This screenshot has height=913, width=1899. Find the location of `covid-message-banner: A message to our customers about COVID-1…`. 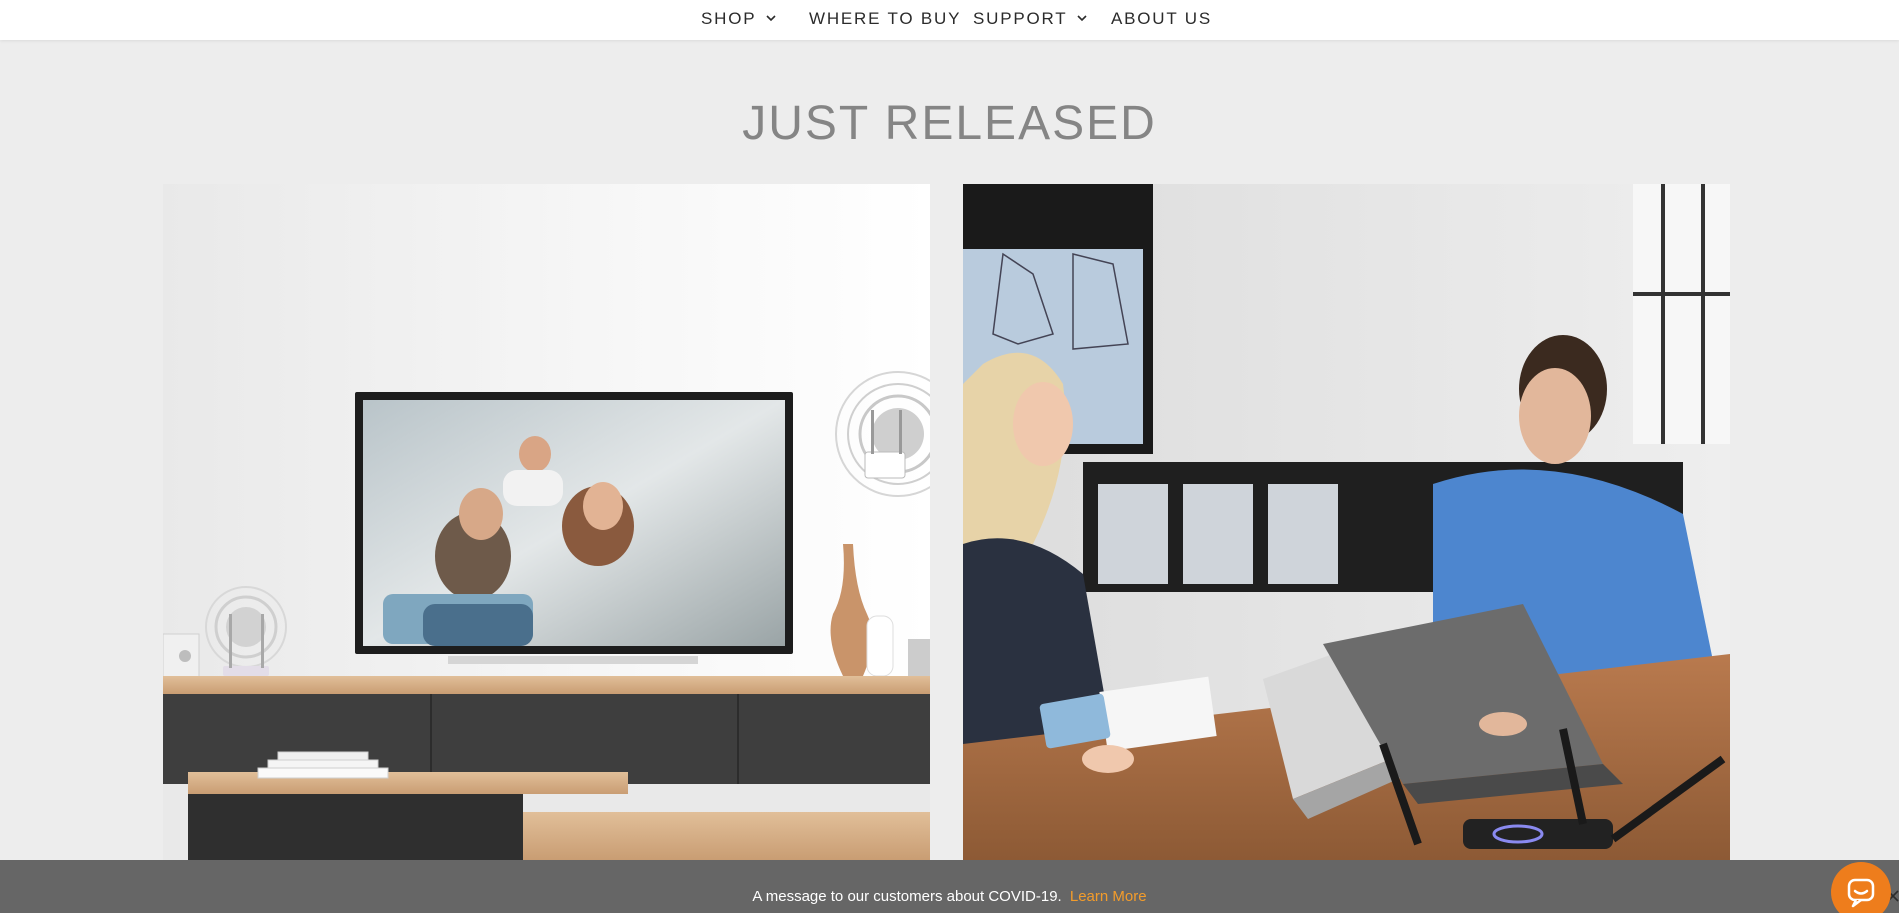

covid-message-banner: A message to our customers about COVID-1… is located at coordinates (949, 886).